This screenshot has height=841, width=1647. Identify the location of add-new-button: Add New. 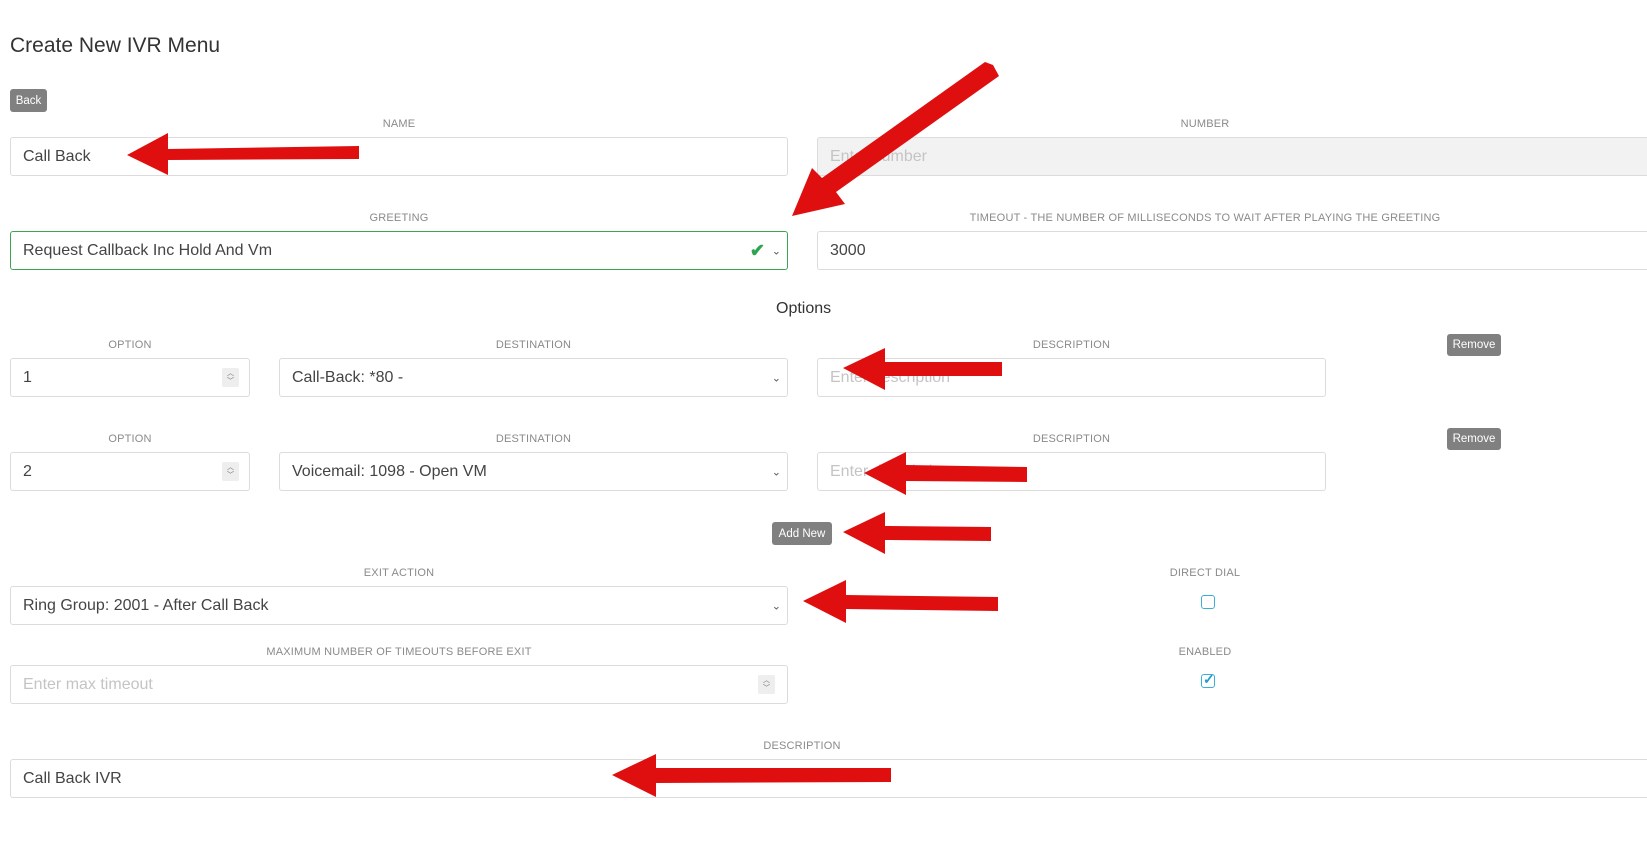
(802, 533).